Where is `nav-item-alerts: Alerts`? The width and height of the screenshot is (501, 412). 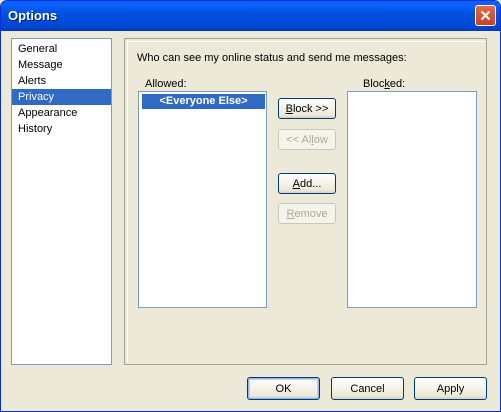 nav-item-alerts: Alerts is located at coordinates (61, 81).